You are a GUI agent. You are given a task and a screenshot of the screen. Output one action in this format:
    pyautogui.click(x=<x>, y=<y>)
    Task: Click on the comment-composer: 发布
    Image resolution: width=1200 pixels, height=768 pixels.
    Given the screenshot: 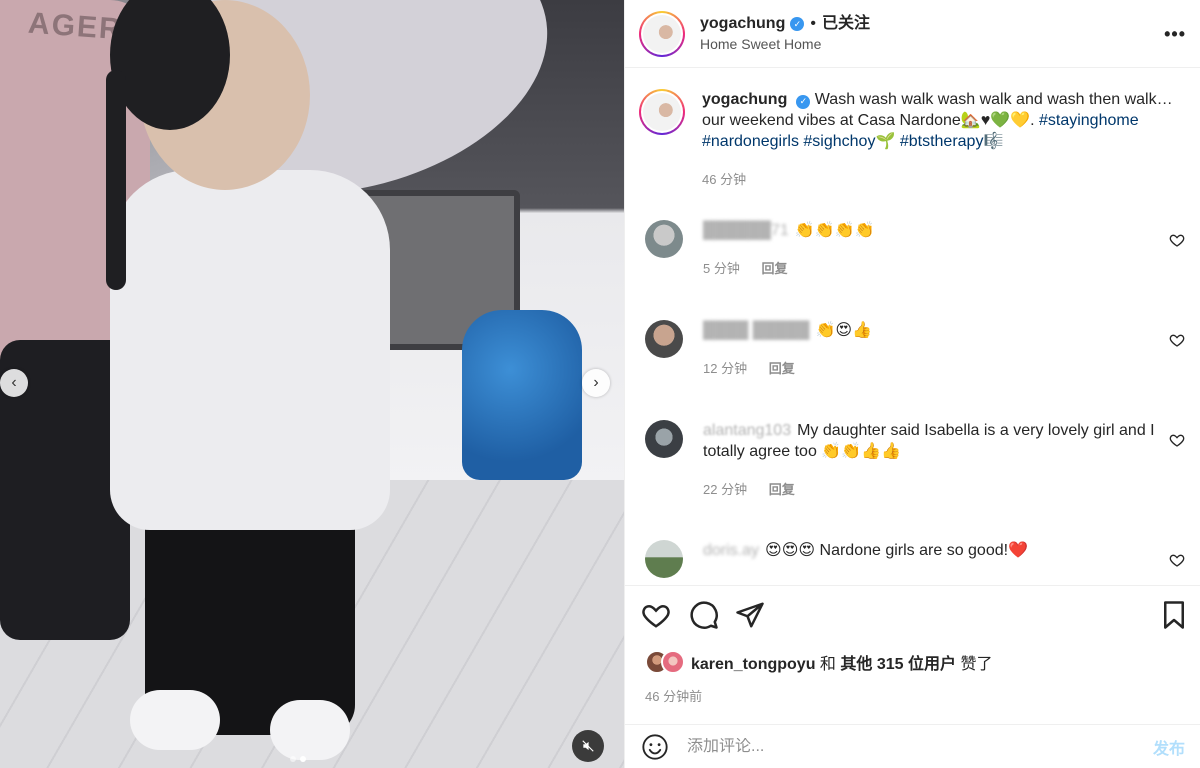 What is the action you would take?
    pyautogui.click(x=912, y=746)
    